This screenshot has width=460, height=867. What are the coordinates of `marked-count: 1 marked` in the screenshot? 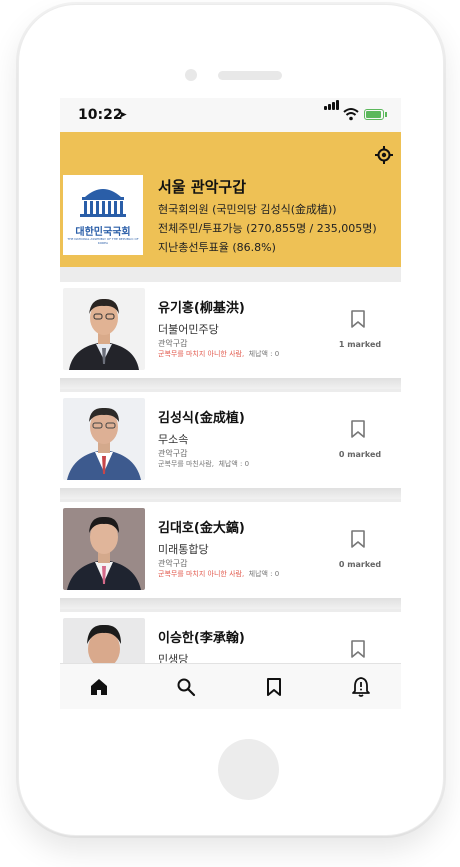 It's located at (360, 344).